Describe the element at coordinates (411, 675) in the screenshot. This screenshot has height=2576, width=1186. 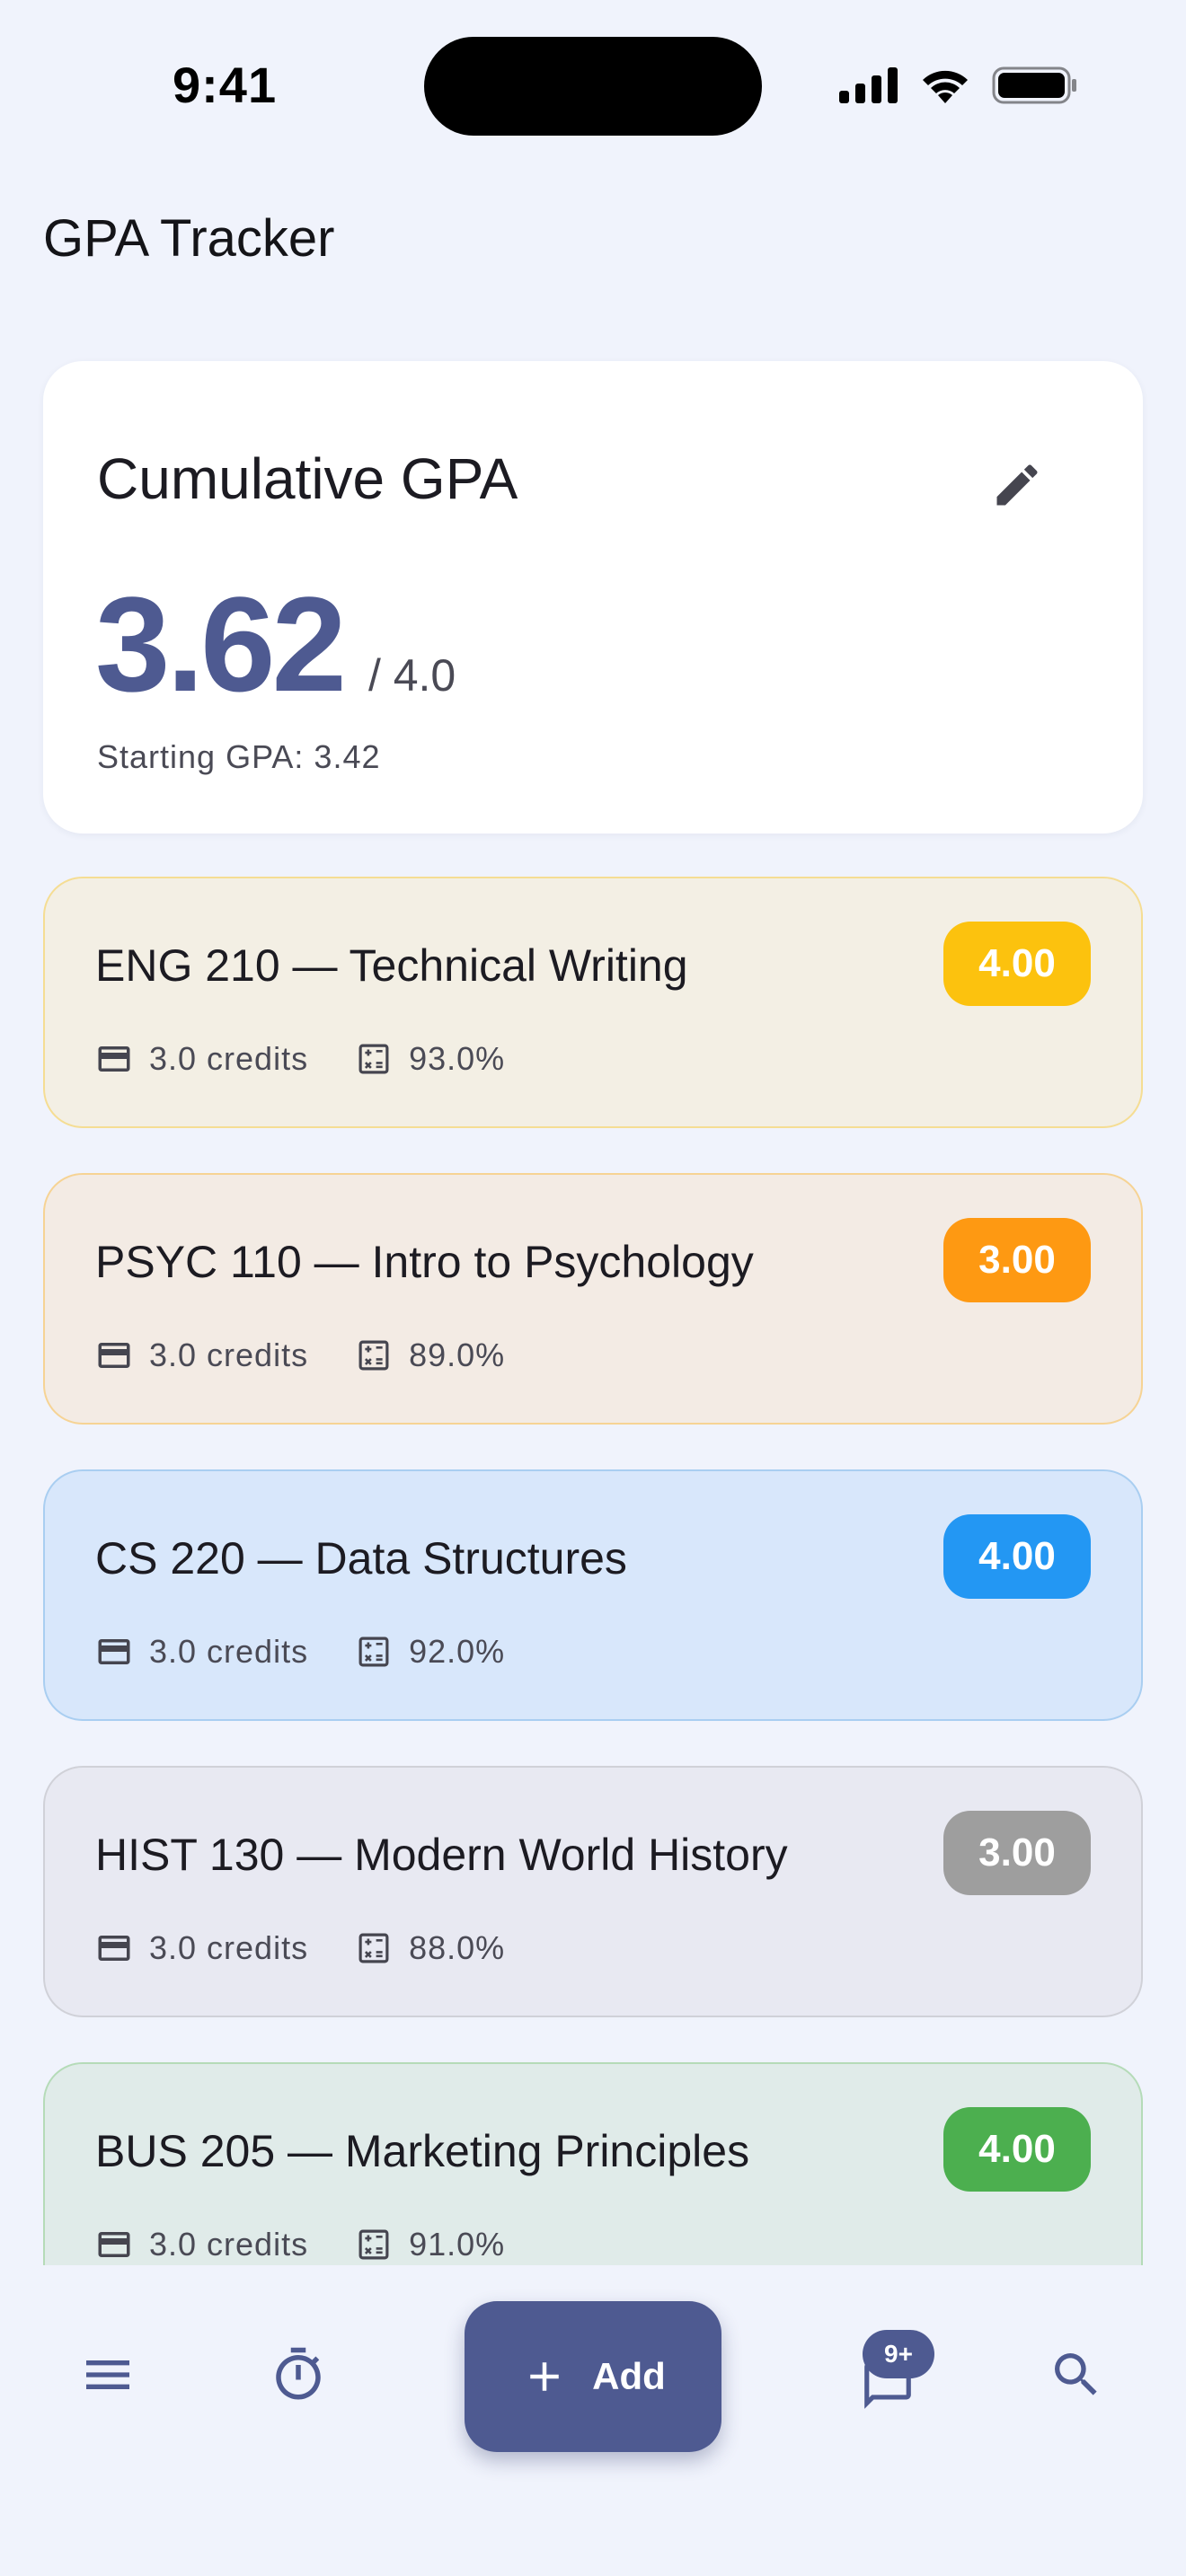
I see `gpa-scale: / 4.0` at that location.